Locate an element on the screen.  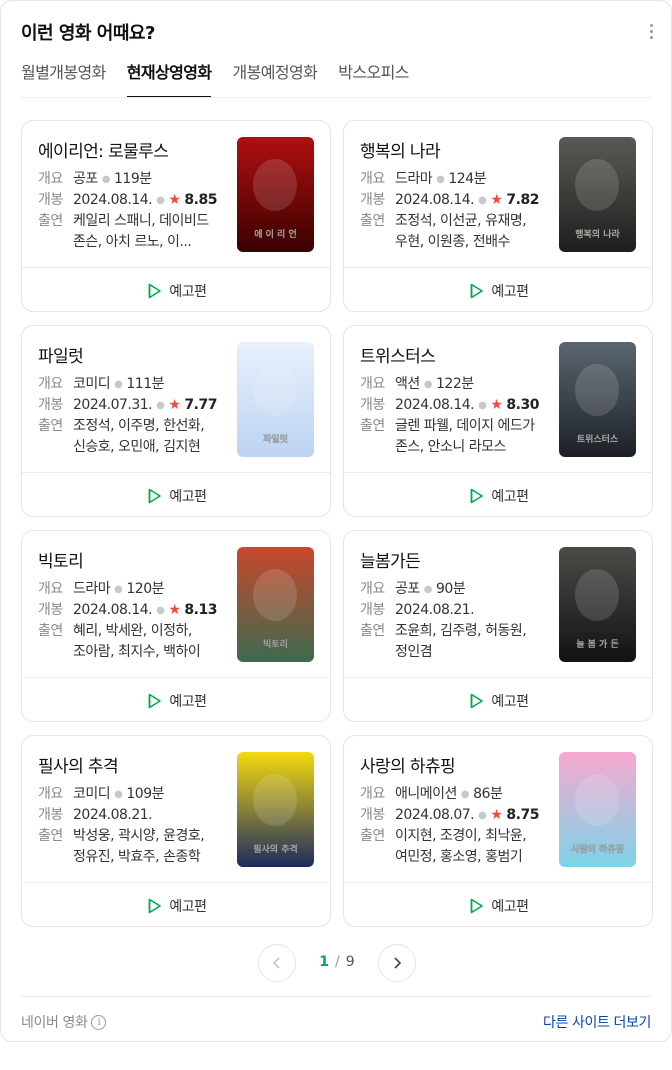
movie-title: 빅토리 is located at coordinates (61, 559).